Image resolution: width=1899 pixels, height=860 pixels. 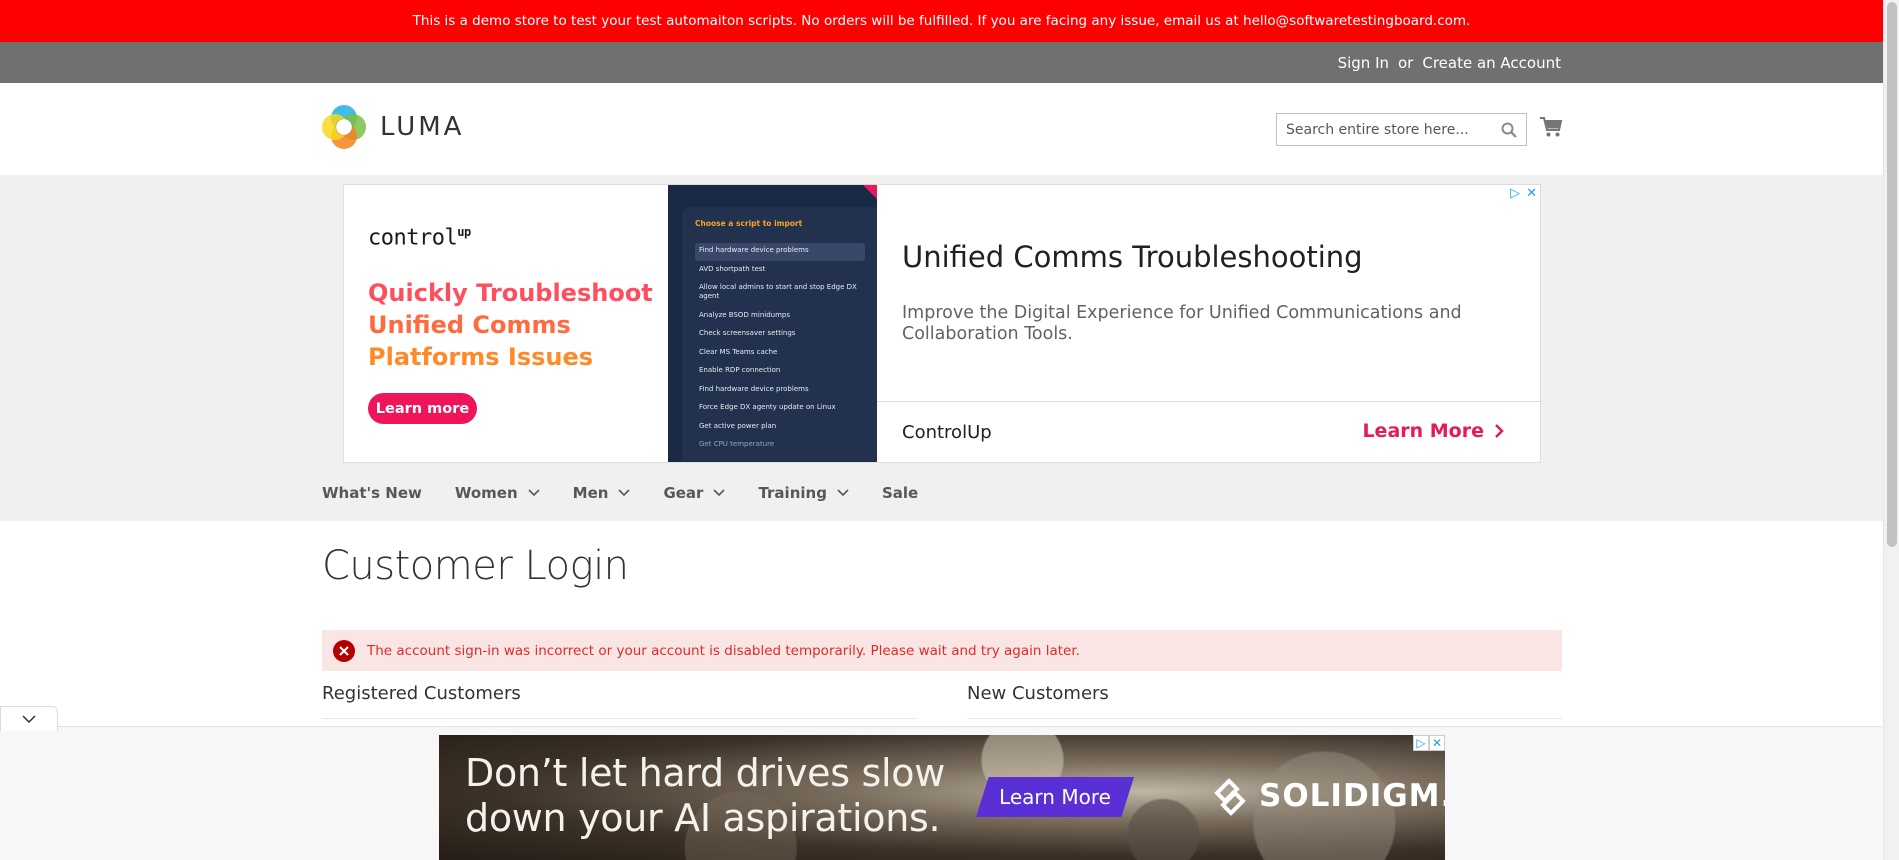 What do you see at coordinates (870, 192) in the screenshot?
I see `ad-screen-corner` at bounding box center [870, 192].